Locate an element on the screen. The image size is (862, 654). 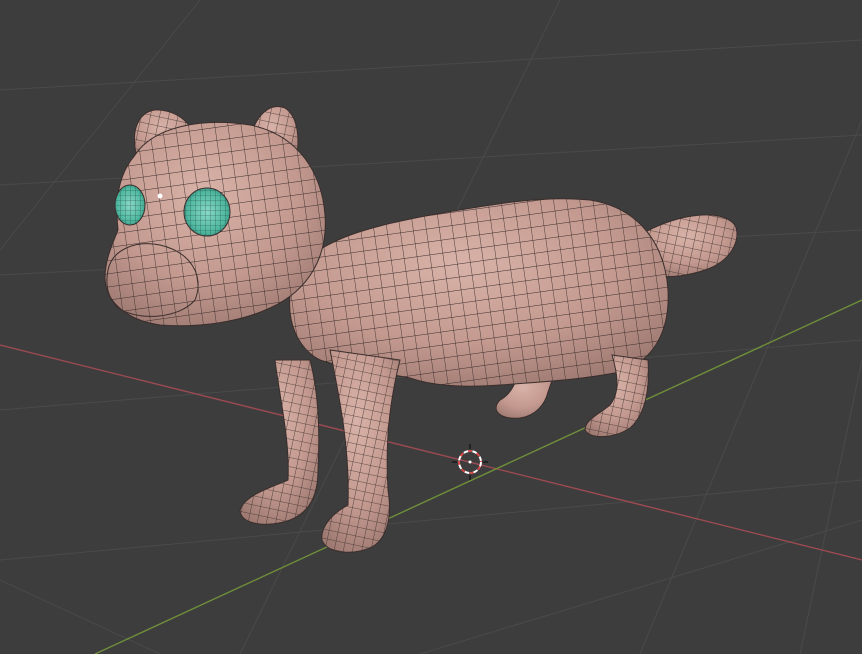
cat-right-eye is located at coordinates (207, 212).